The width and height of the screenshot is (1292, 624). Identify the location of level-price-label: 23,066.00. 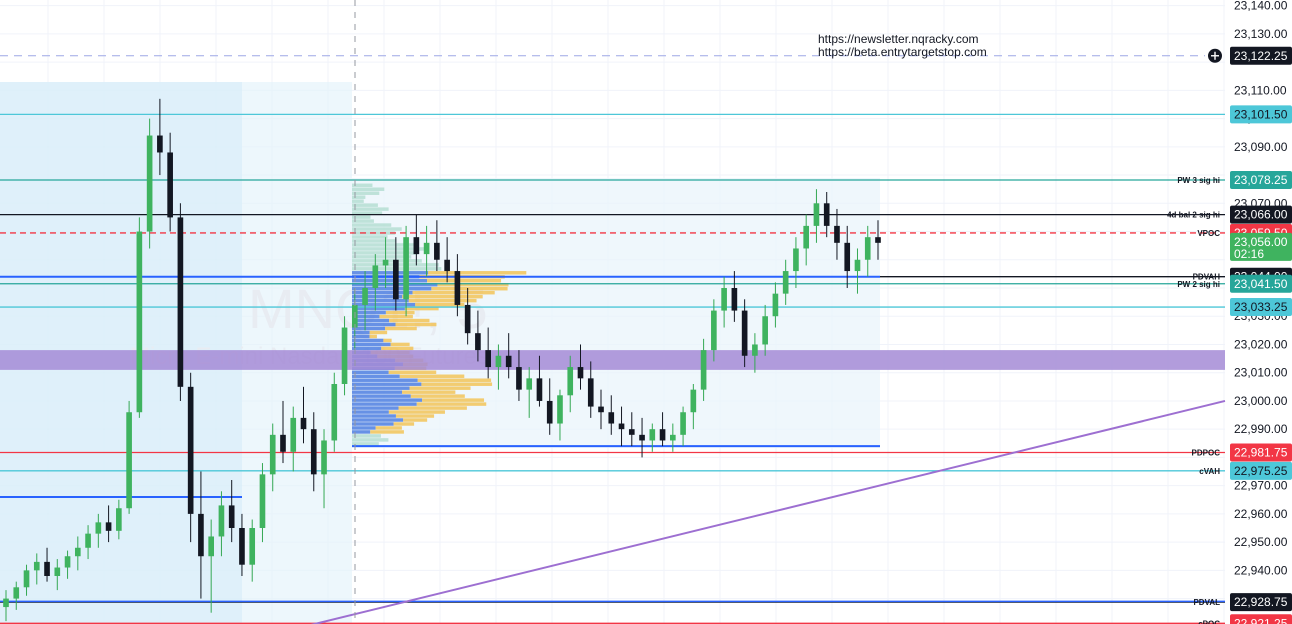
(1261, 215).